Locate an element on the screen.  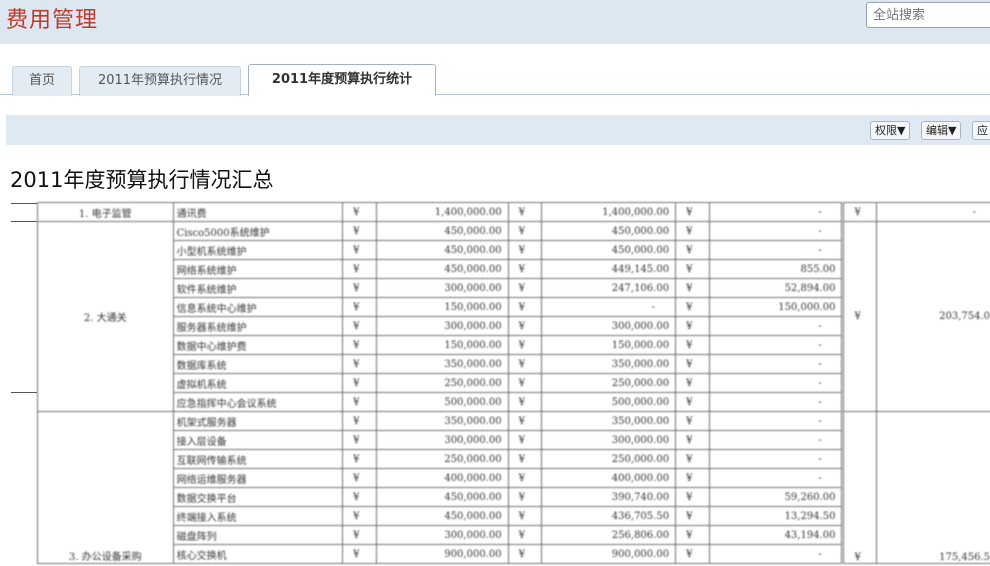
spent-amount-cell: 1,400,000.00 is located at coordinates (609, 212).